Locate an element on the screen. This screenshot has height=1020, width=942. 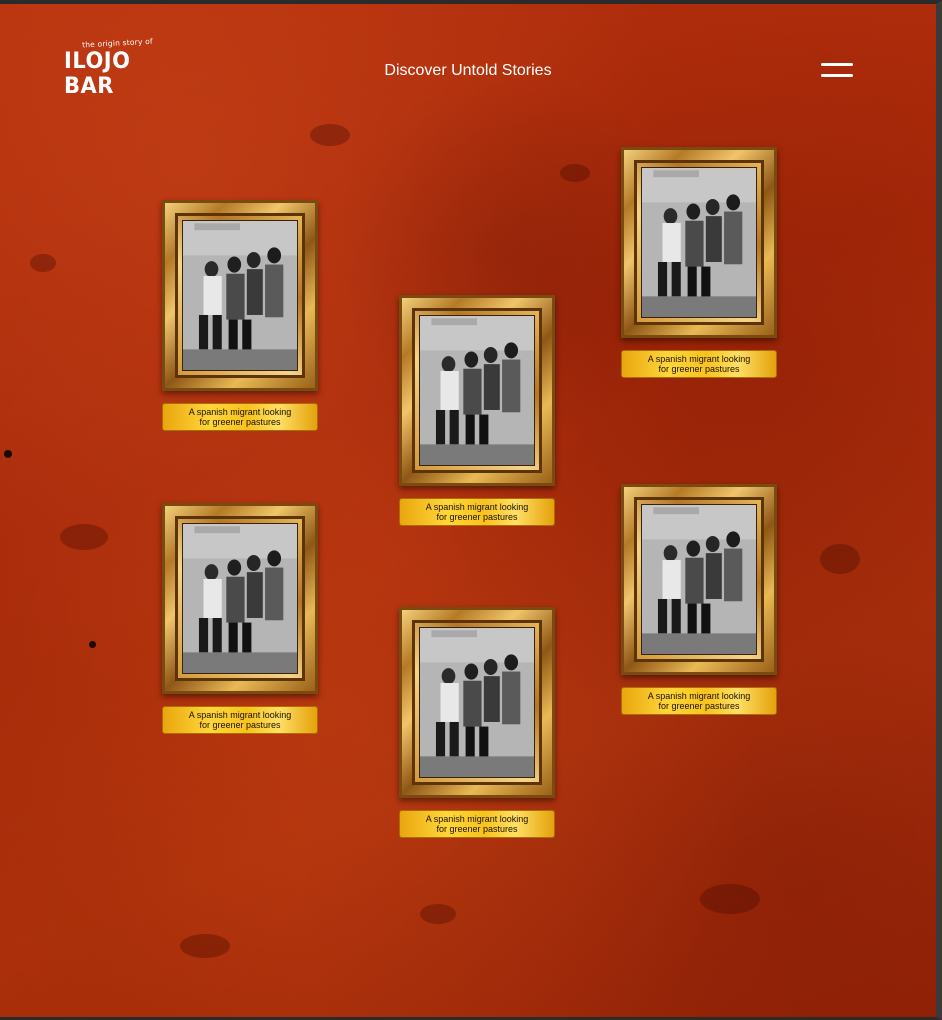
site-logo: the origin story of ILOJO BAR is located at coordinates (119, 68).